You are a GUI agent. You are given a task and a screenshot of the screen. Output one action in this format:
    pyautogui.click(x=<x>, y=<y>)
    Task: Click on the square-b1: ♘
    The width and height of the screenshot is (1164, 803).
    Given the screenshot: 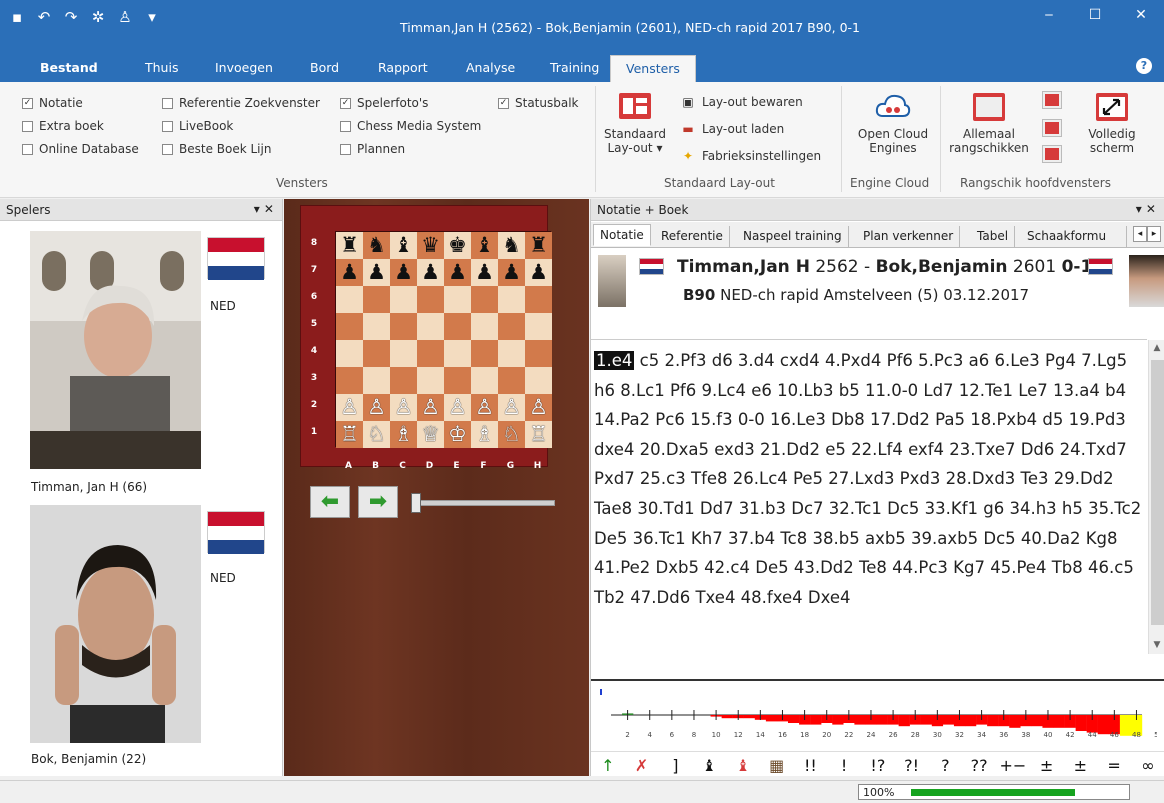 What is the action you would take?
    pyautogui.click(x=376, y=434)
    